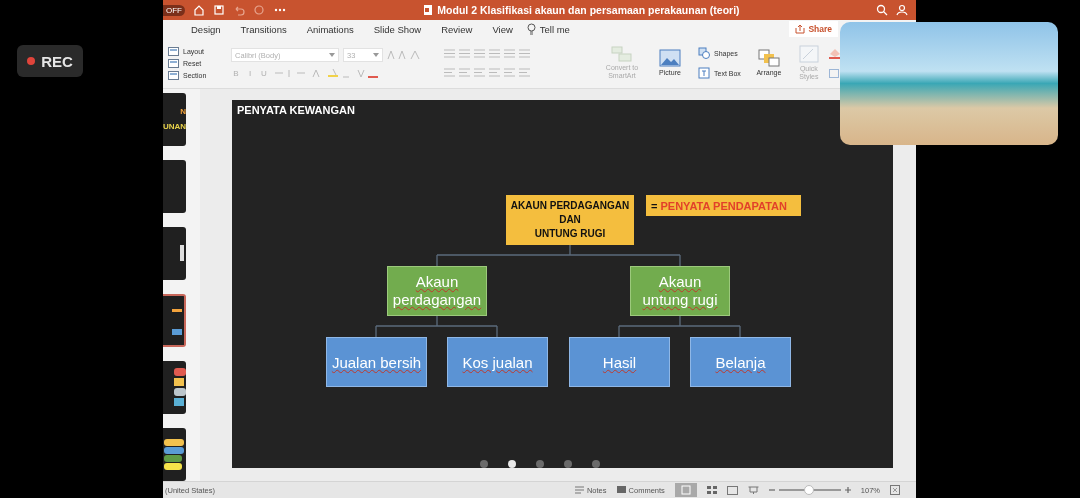 This screenshot has height=498, width=1080. I want to click on arrange-icon, so click(768, 58).